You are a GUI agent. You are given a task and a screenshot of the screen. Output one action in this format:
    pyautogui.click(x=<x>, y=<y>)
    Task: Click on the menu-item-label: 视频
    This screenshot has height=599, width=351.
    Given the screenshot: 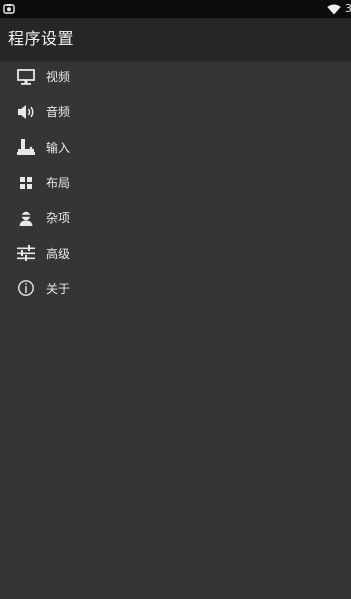 What is the action you would take?
    pyautogui.click(x=58, y=77)
    